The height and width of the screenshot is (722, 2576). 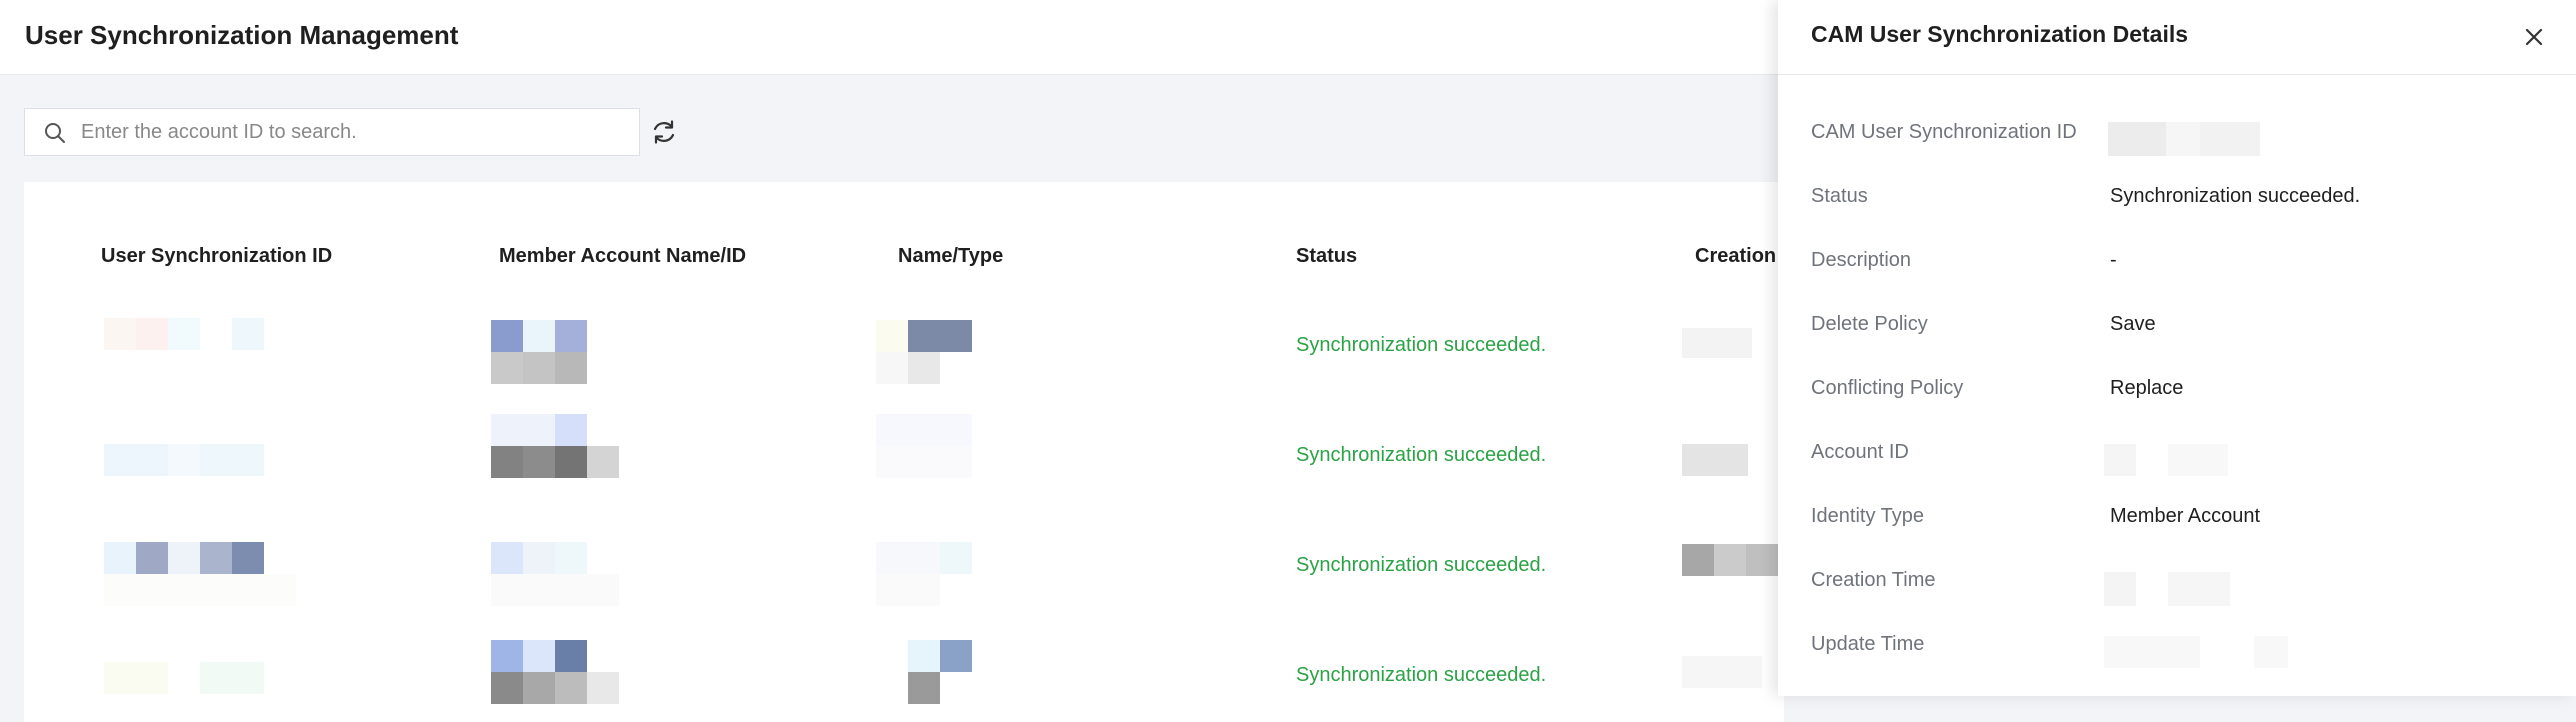 What do you see at coordinates (1887, 388) in the screenshot?
I see `field-label-conflicting-policy: Conflicting Policy` at bounding box center [1887, 388].